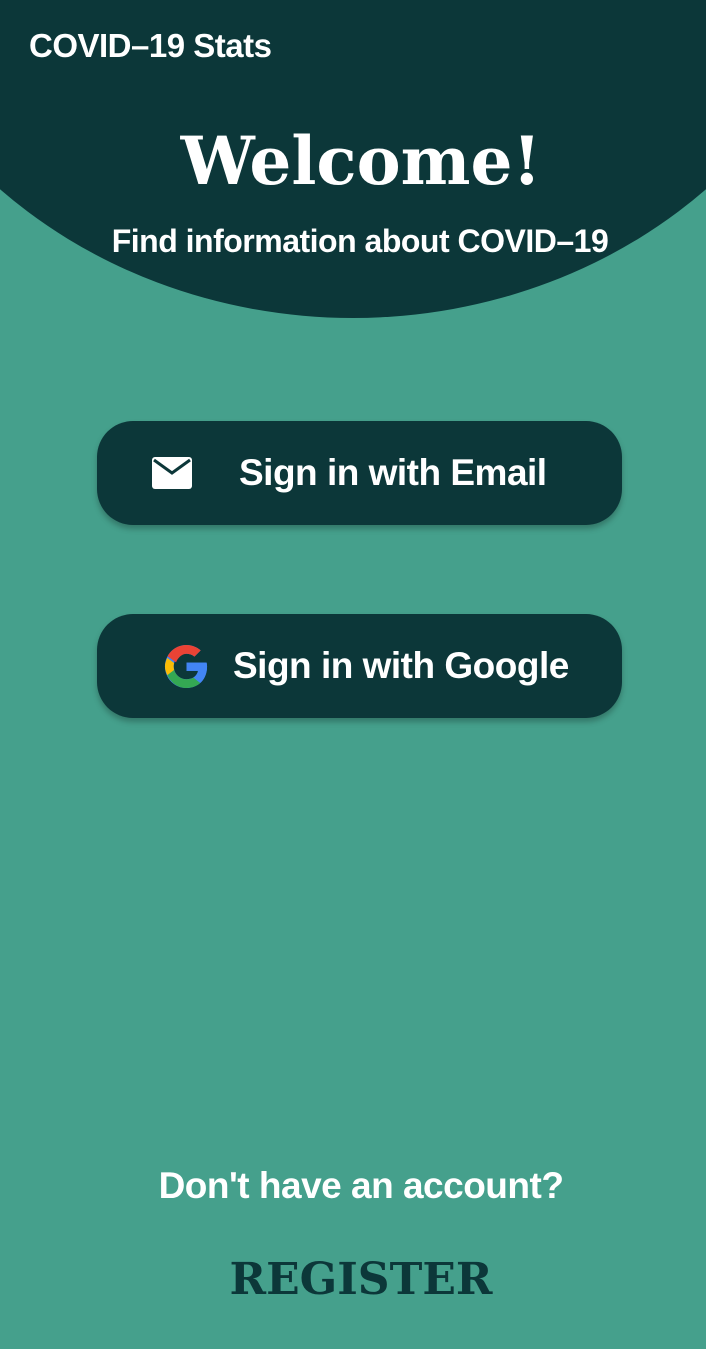  Describe the element at coordinates (172, 473) in the screenshot. I see `mail-icon` at that location.